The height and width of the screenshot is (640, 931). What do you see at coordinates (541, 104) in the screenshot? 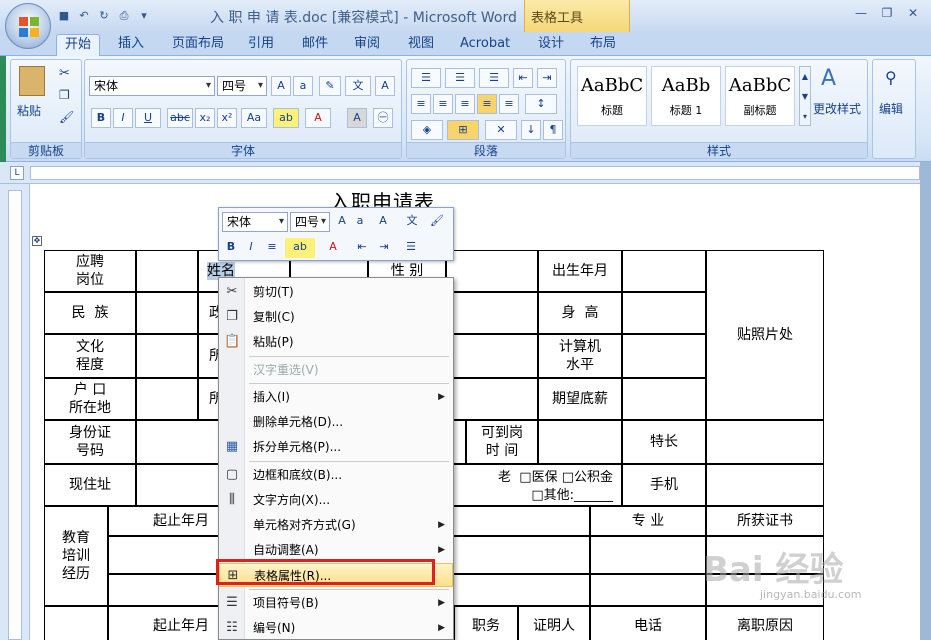
I see `line-spacing-icon: ↕` at bounding box center [541, 104].